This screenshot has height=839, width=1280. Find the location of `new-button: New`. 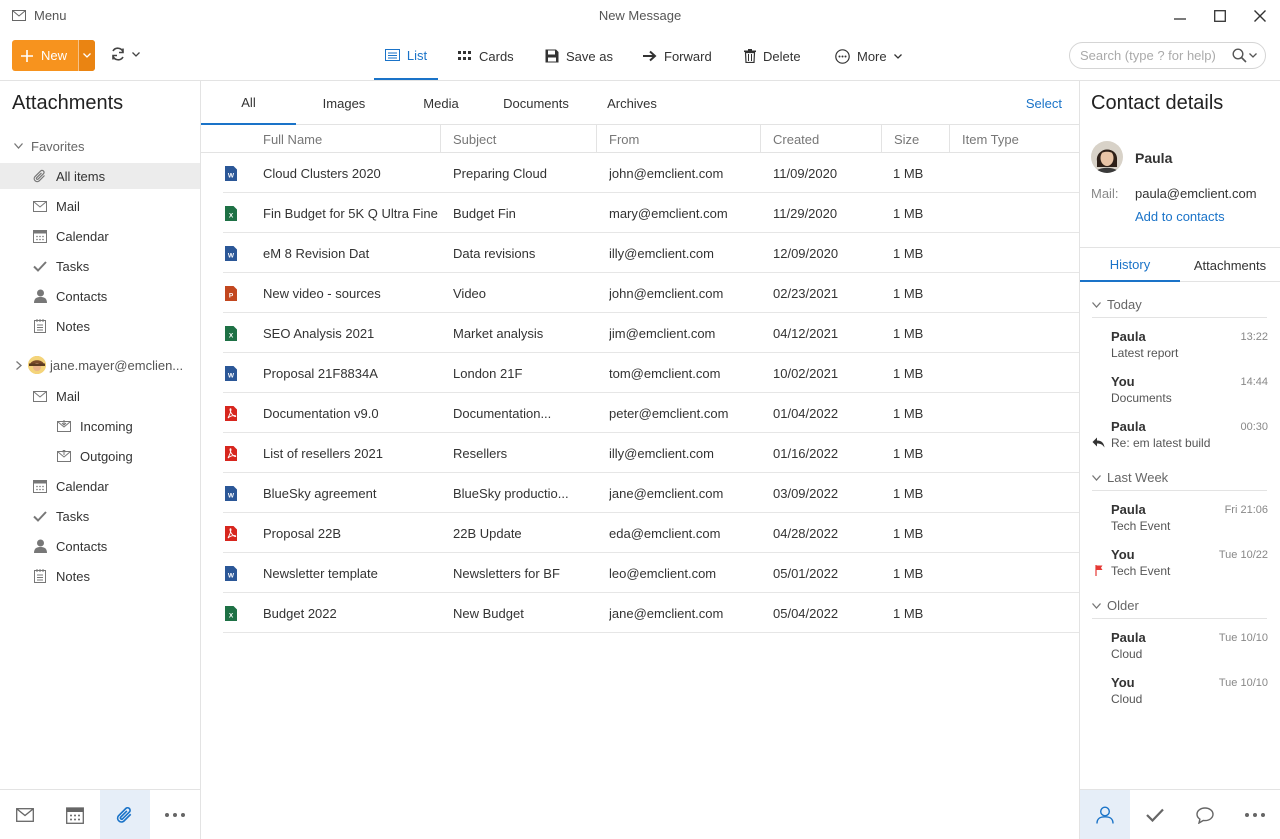

new-button: New is located at coordinates (53, 55).